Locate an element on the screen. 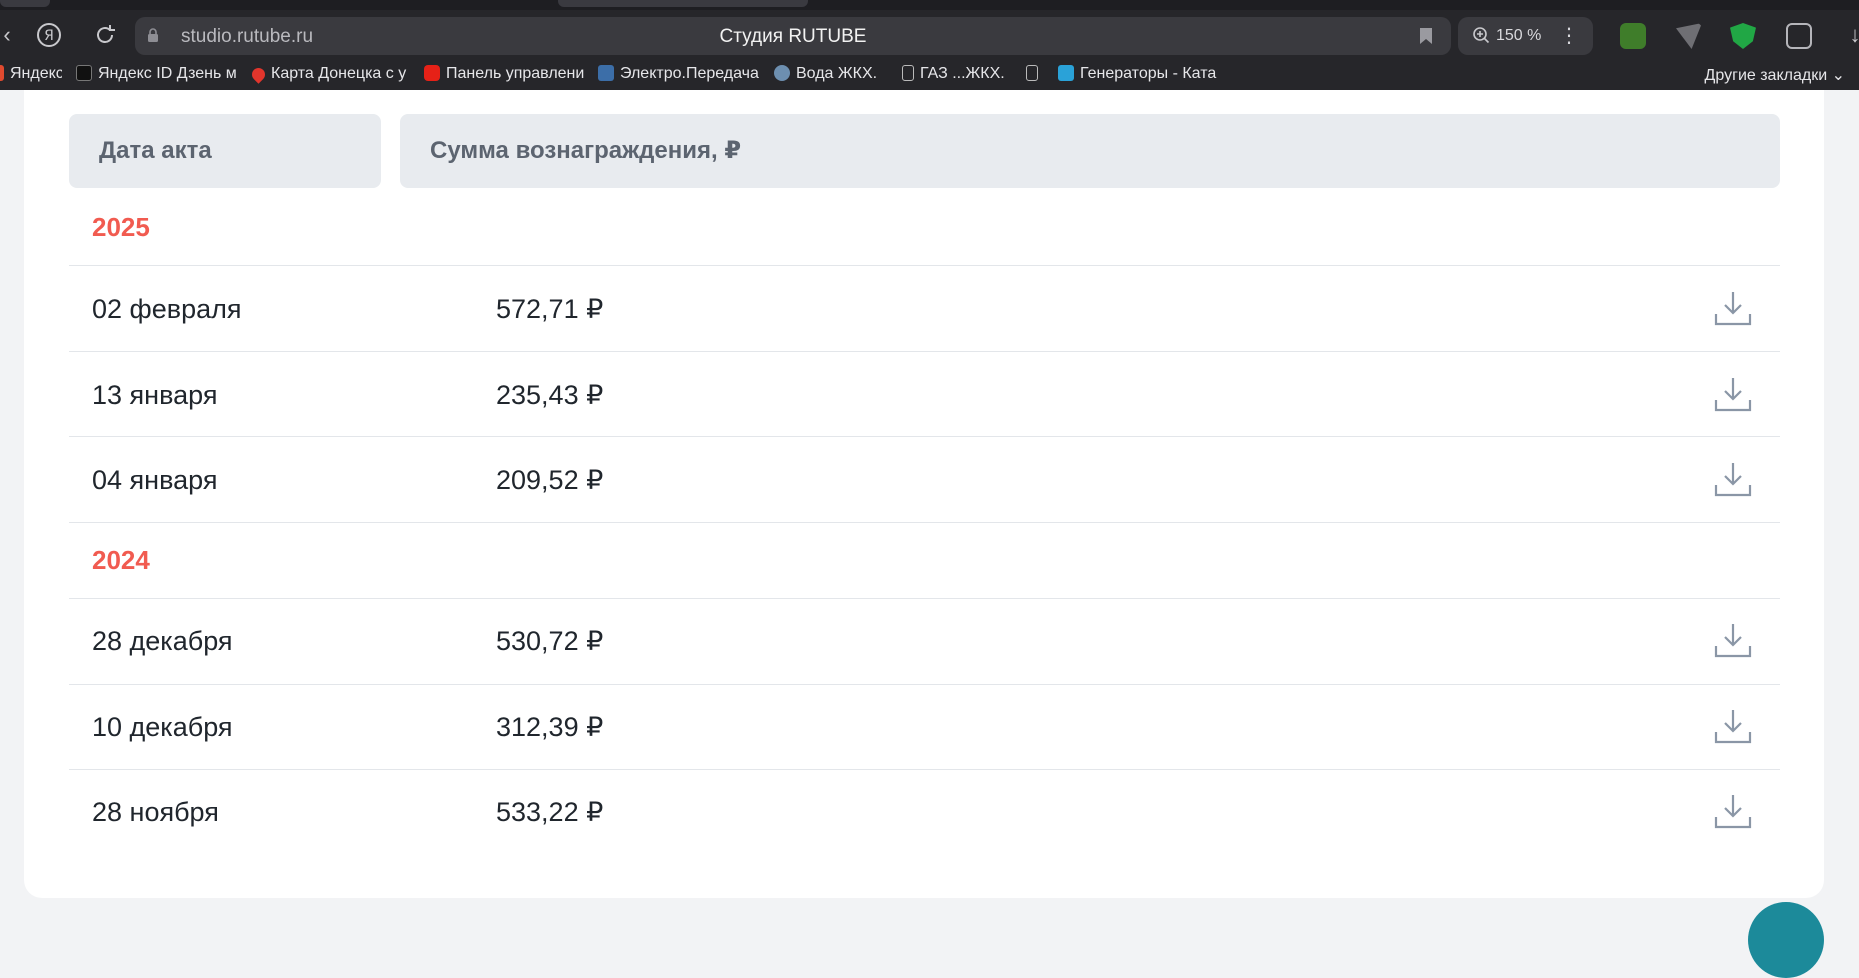 Image resolution: width=1859 pixels, height=978 pixels. water-icon is located at coordinates (782, 73).